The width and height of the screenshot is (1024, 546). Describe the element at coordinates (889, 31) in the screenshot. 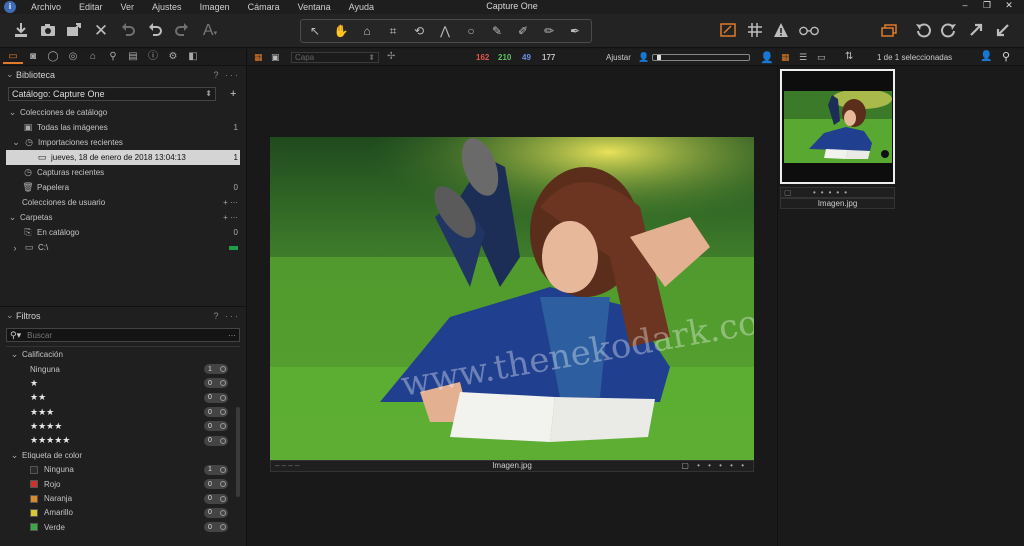

I see `stack-icon` at that location.